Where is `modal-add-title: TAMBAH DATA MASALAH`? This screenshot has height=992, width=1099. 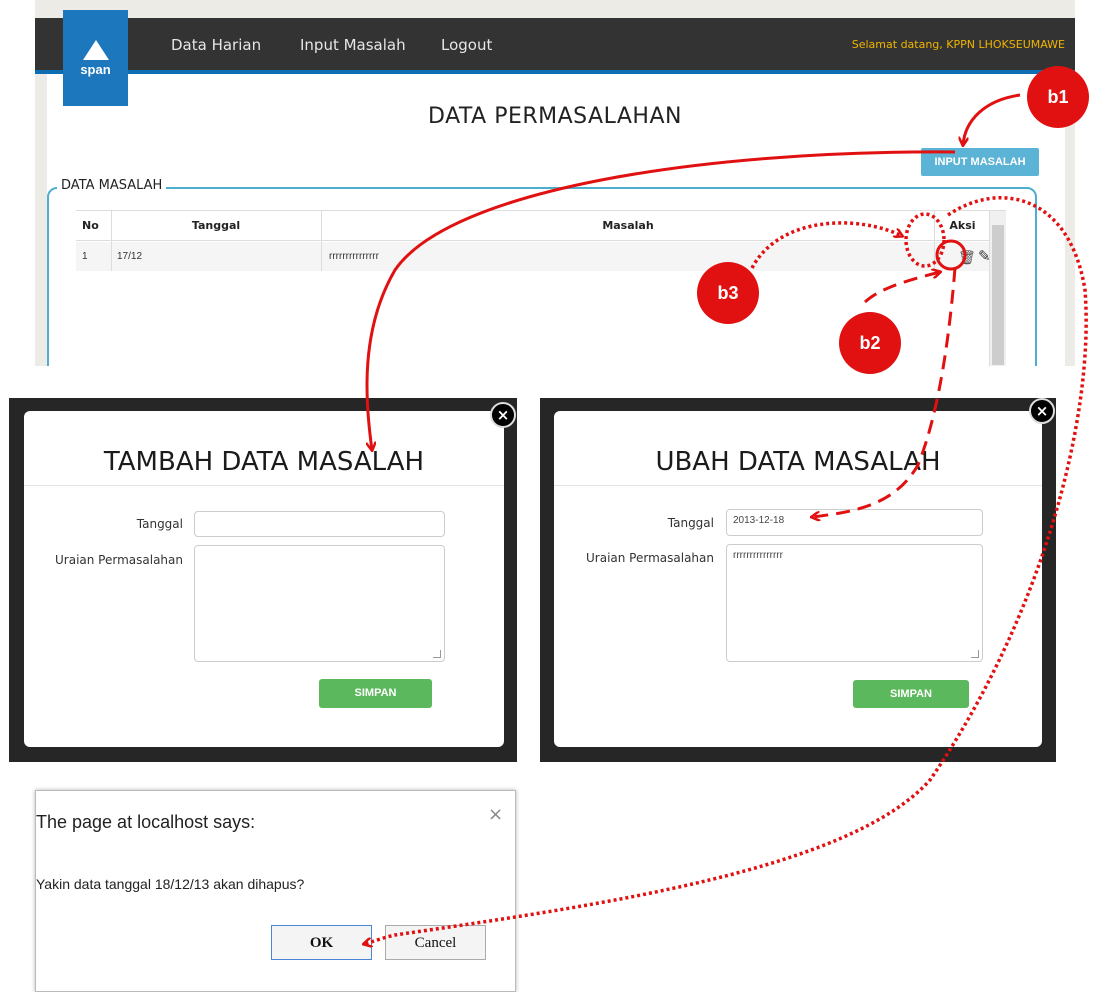 modal-add-title: TAMBAH DATA MASALAH is located at coordinates (264, 462).